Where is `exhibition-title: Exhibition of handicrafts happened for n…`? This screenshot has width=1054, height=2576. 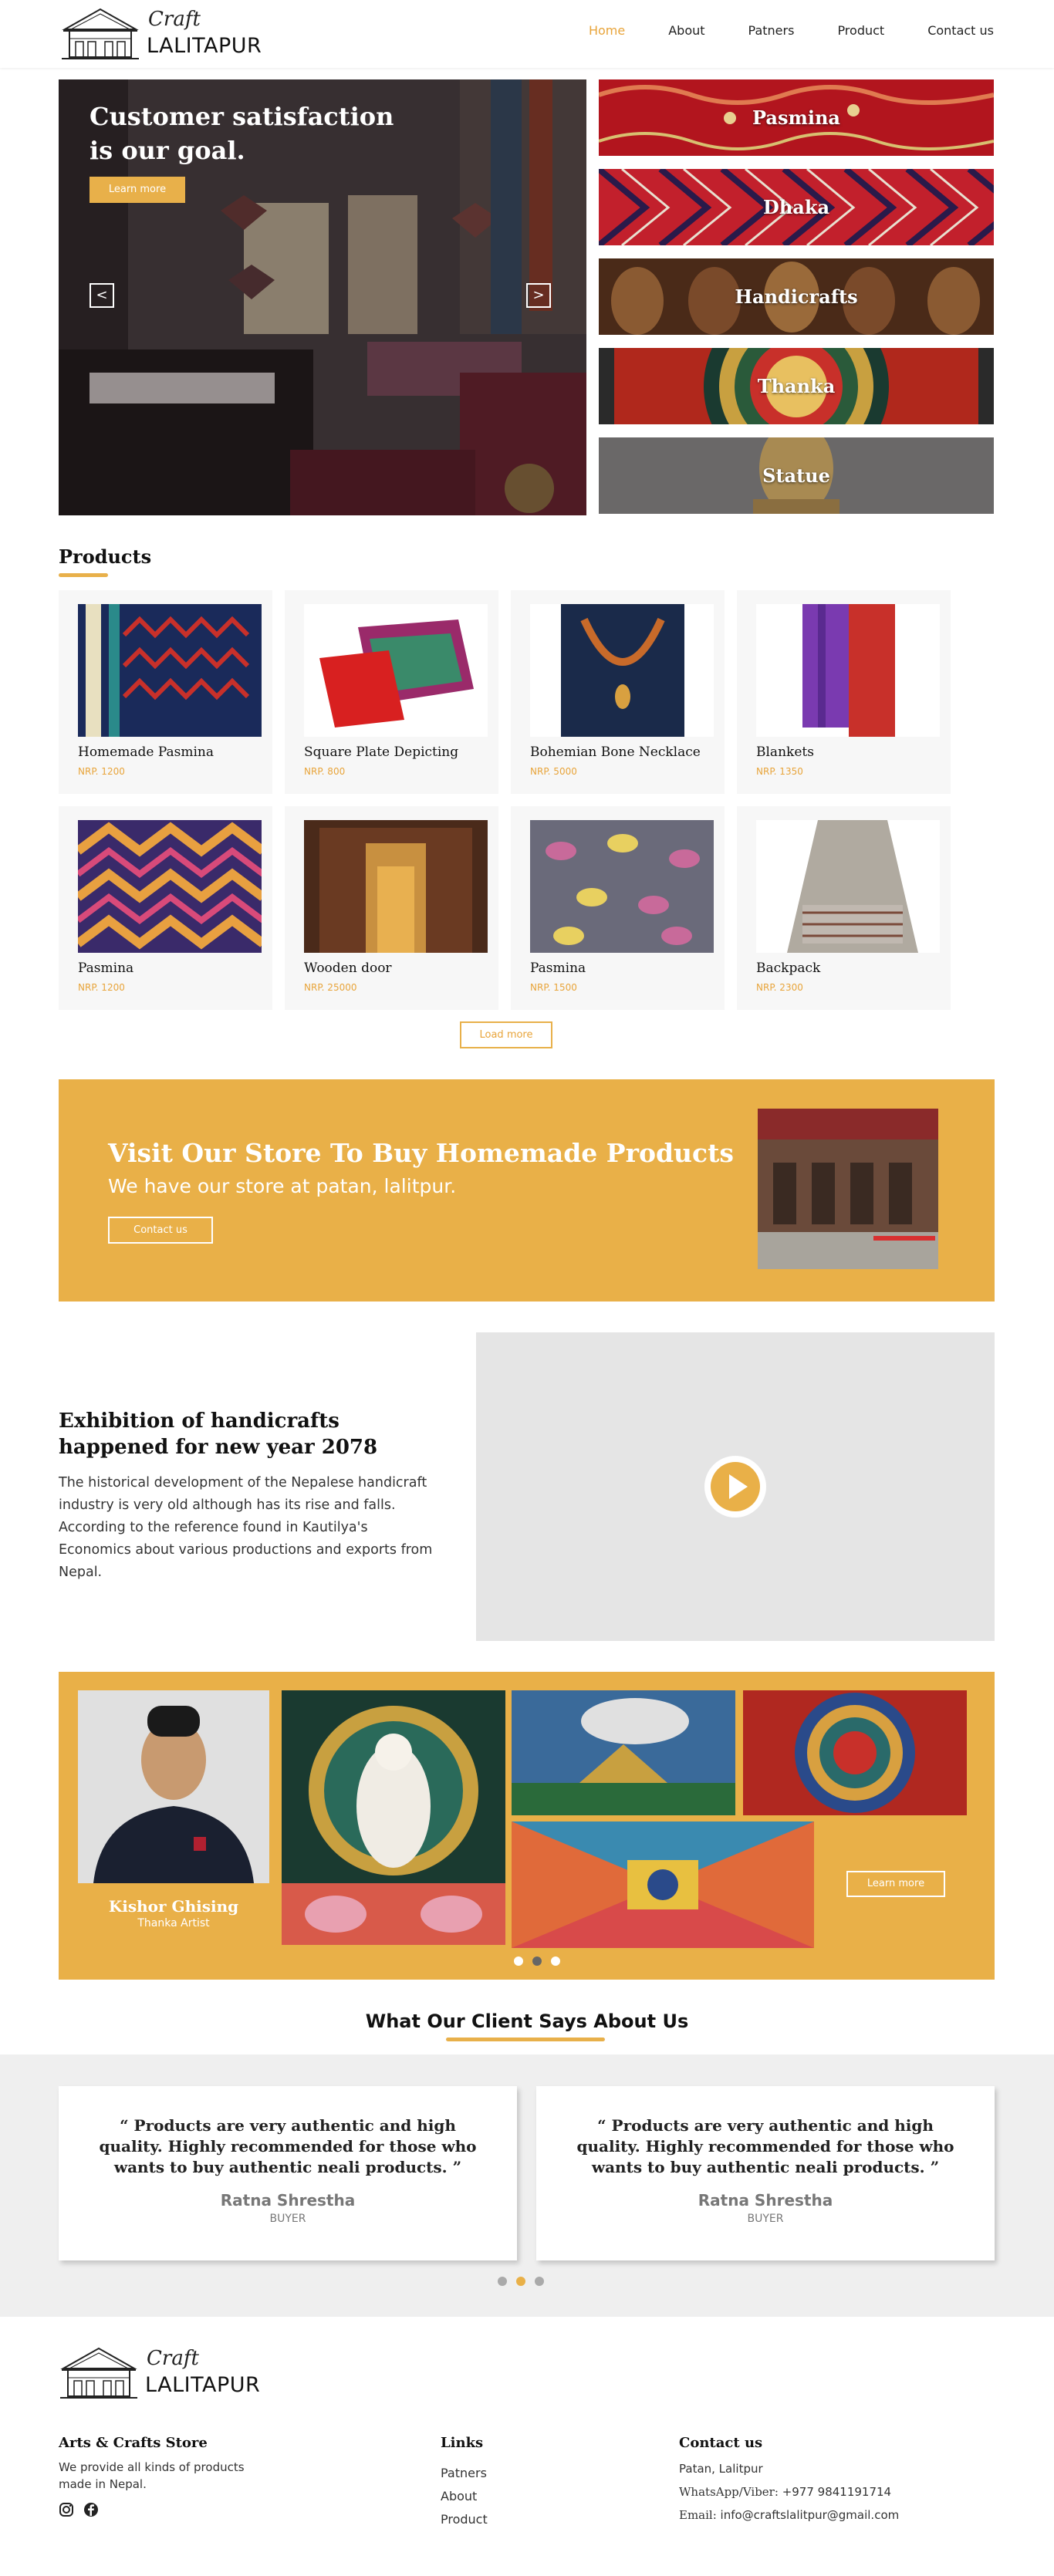
exhibition-title: Exhibition of handicrafts happened for n… is located at coordinates (218, 1434).